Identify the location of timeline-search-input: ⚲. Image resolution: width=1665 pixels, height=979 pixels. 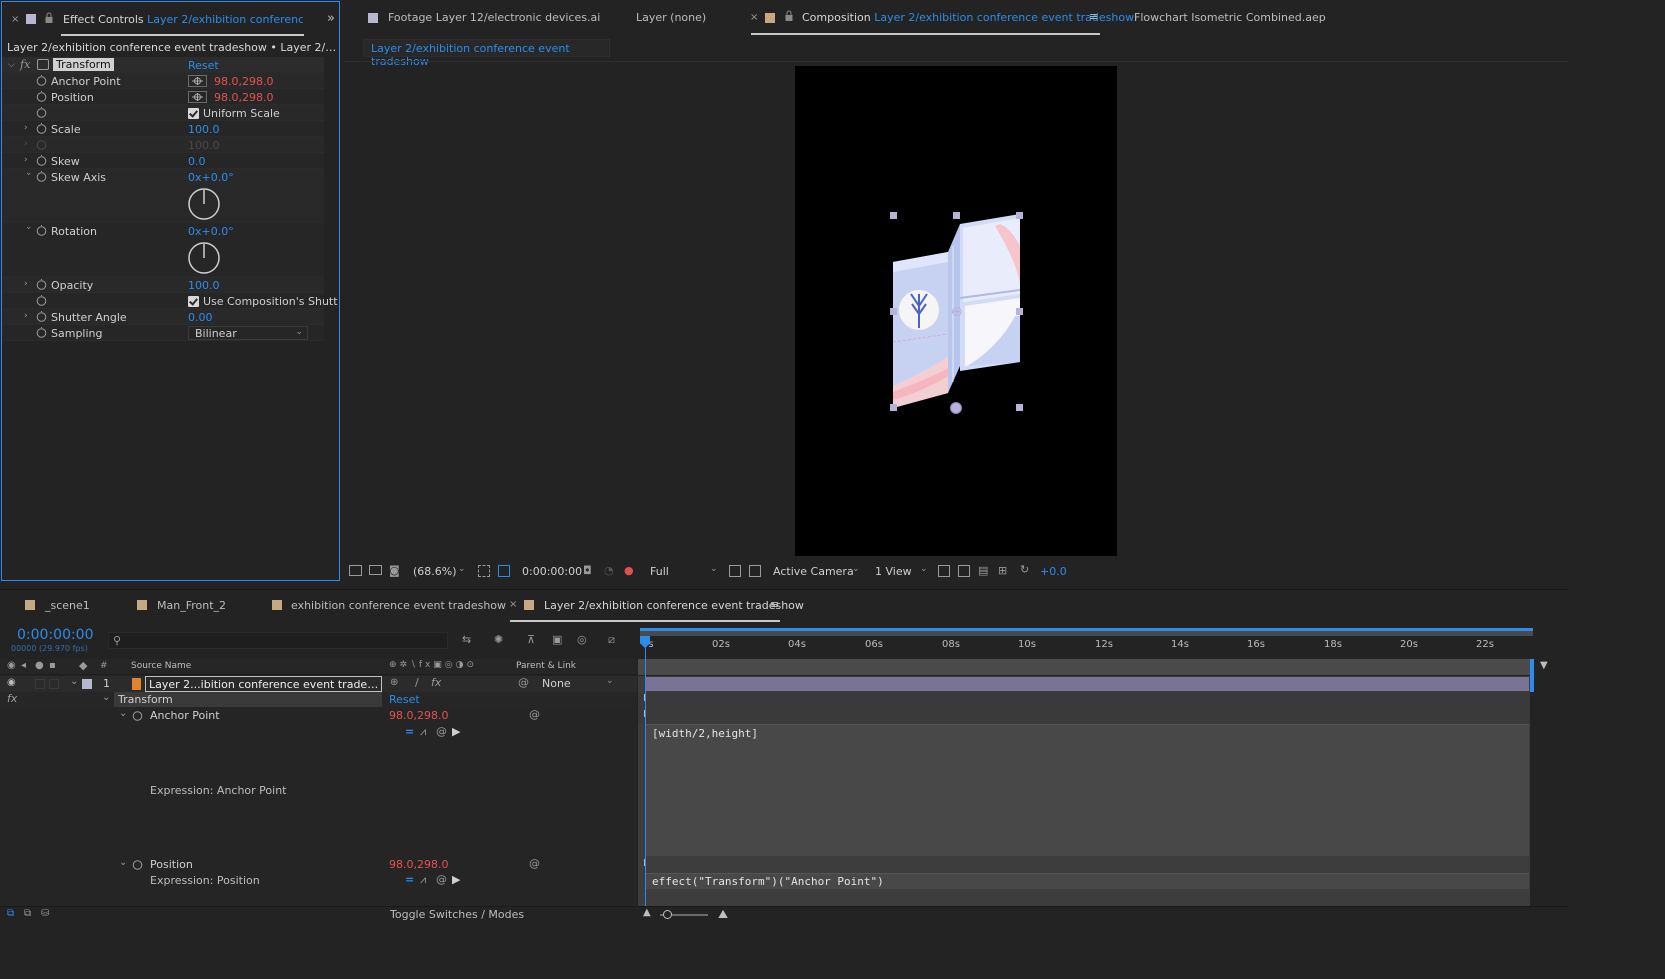
(278, 640).